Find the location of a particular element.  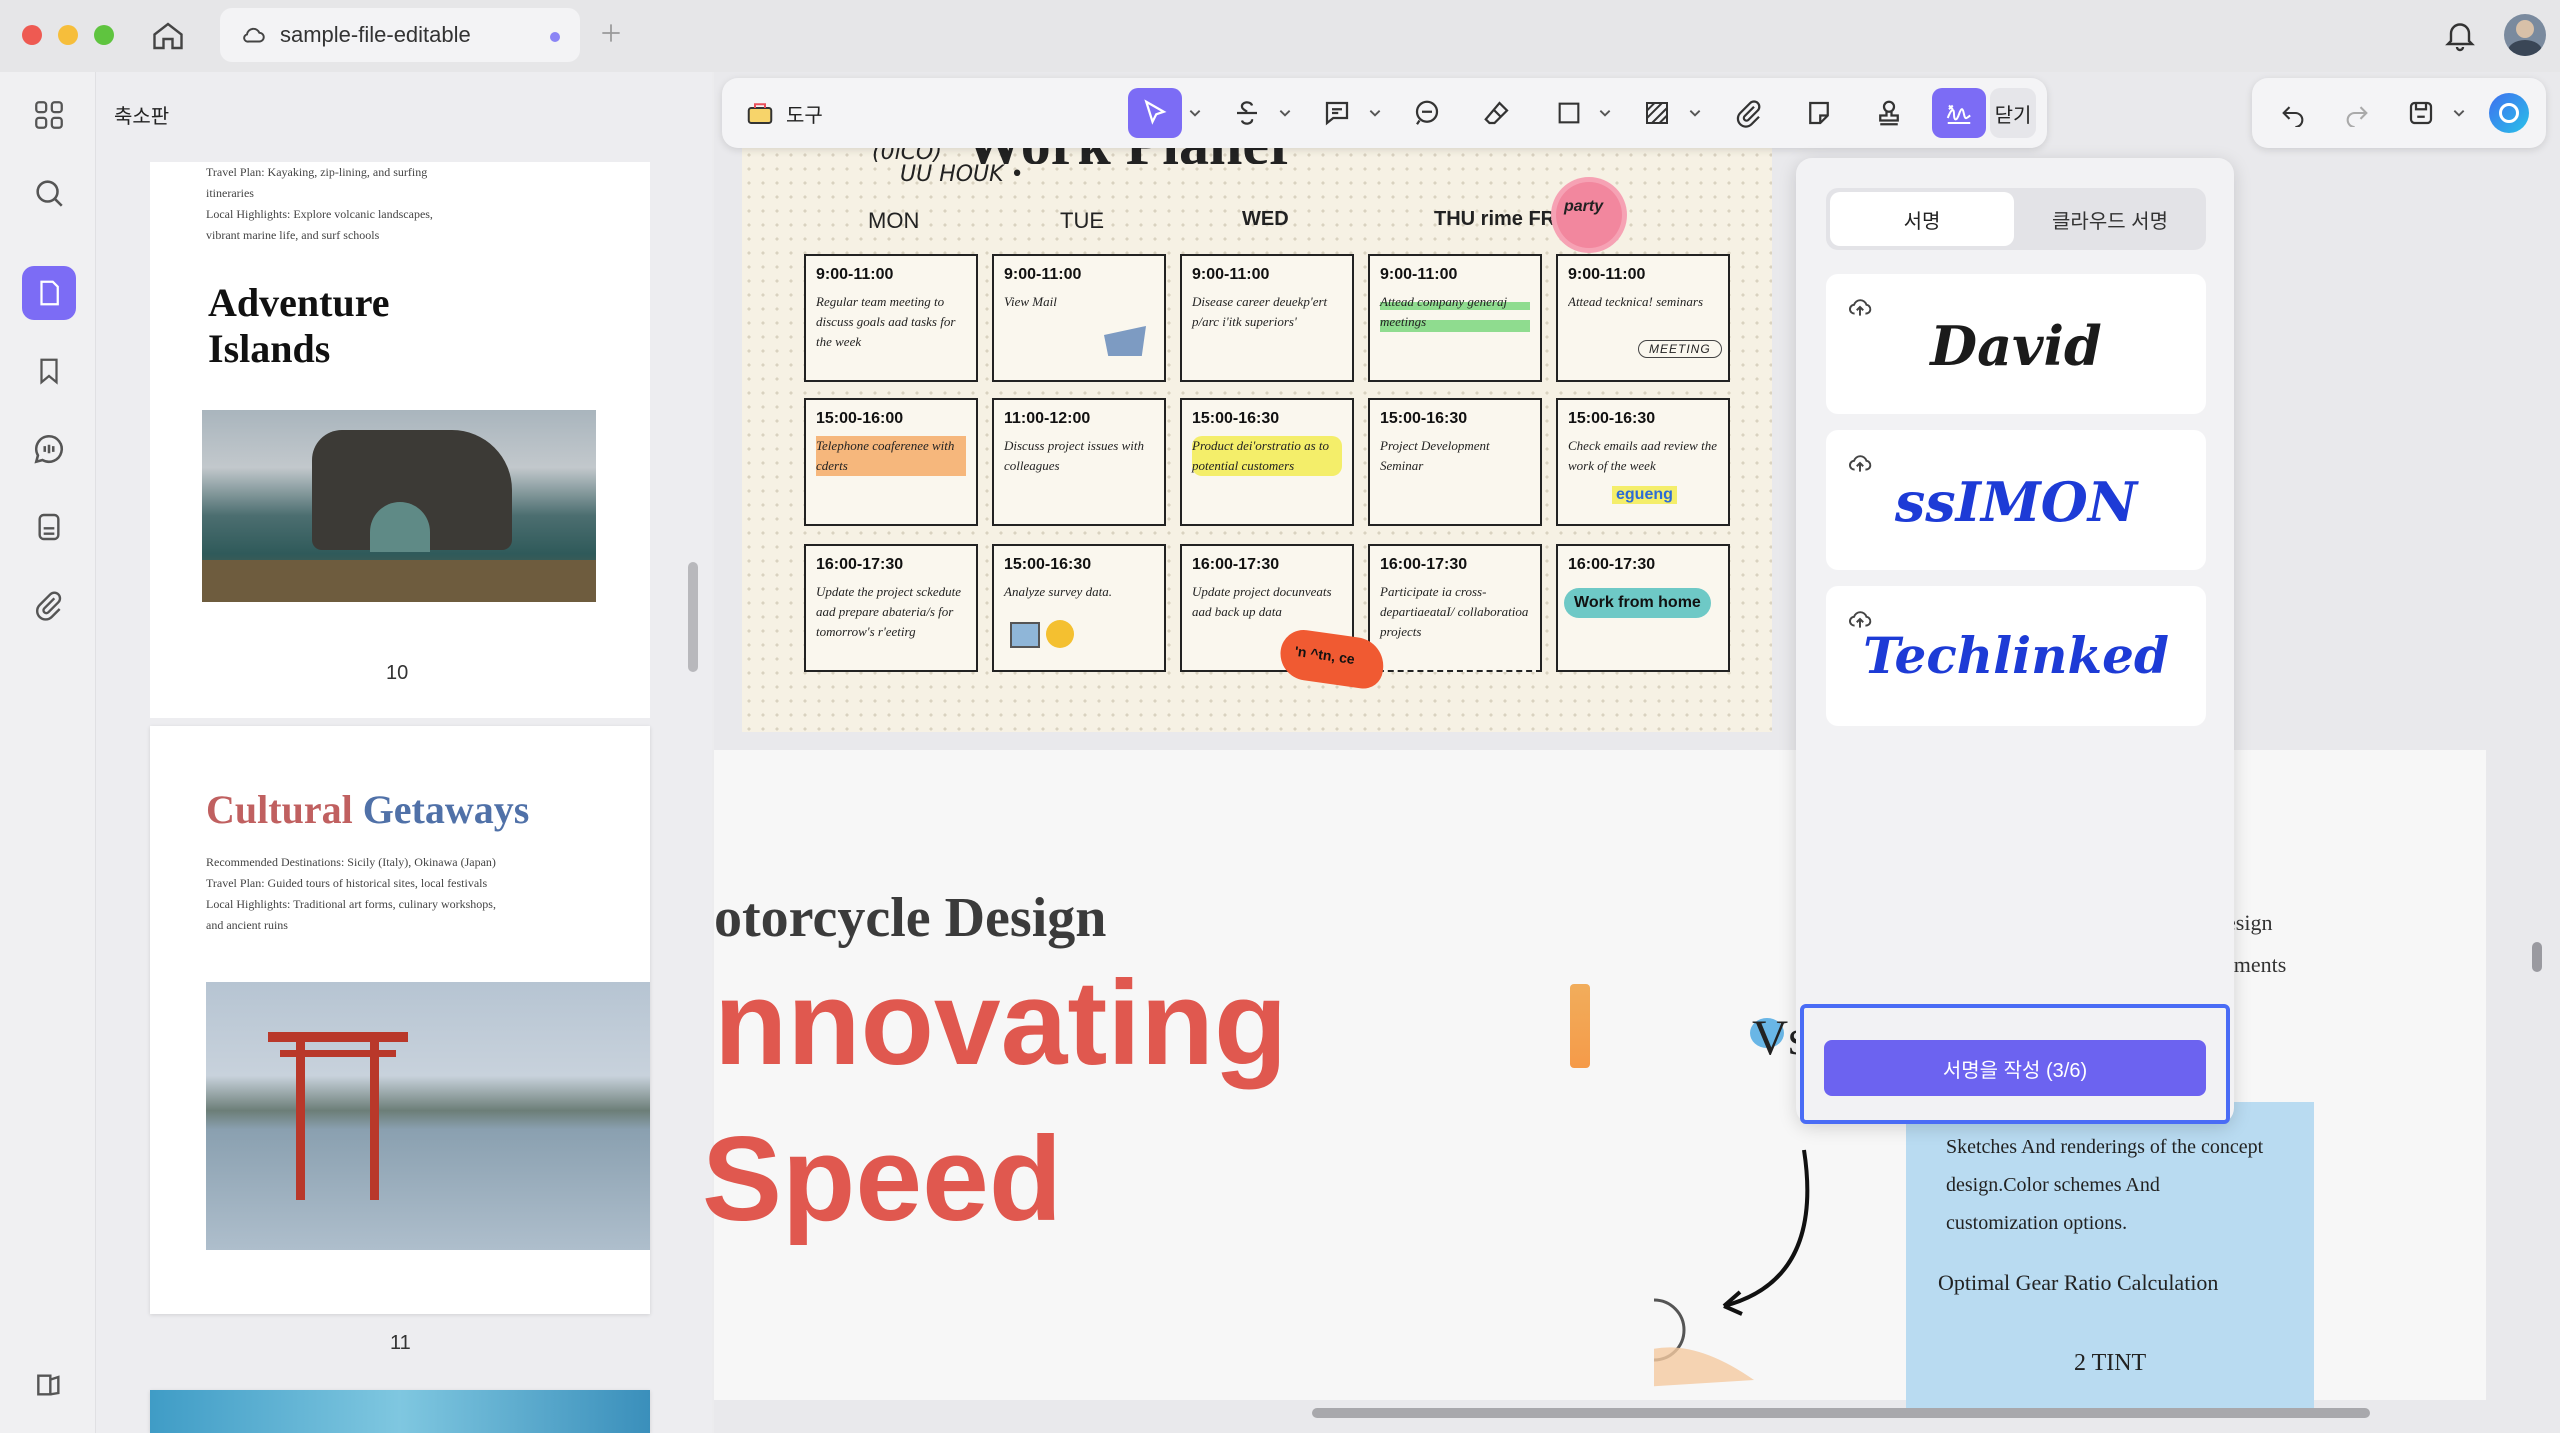

bookmark-icon is located at coordinates (49, 371).